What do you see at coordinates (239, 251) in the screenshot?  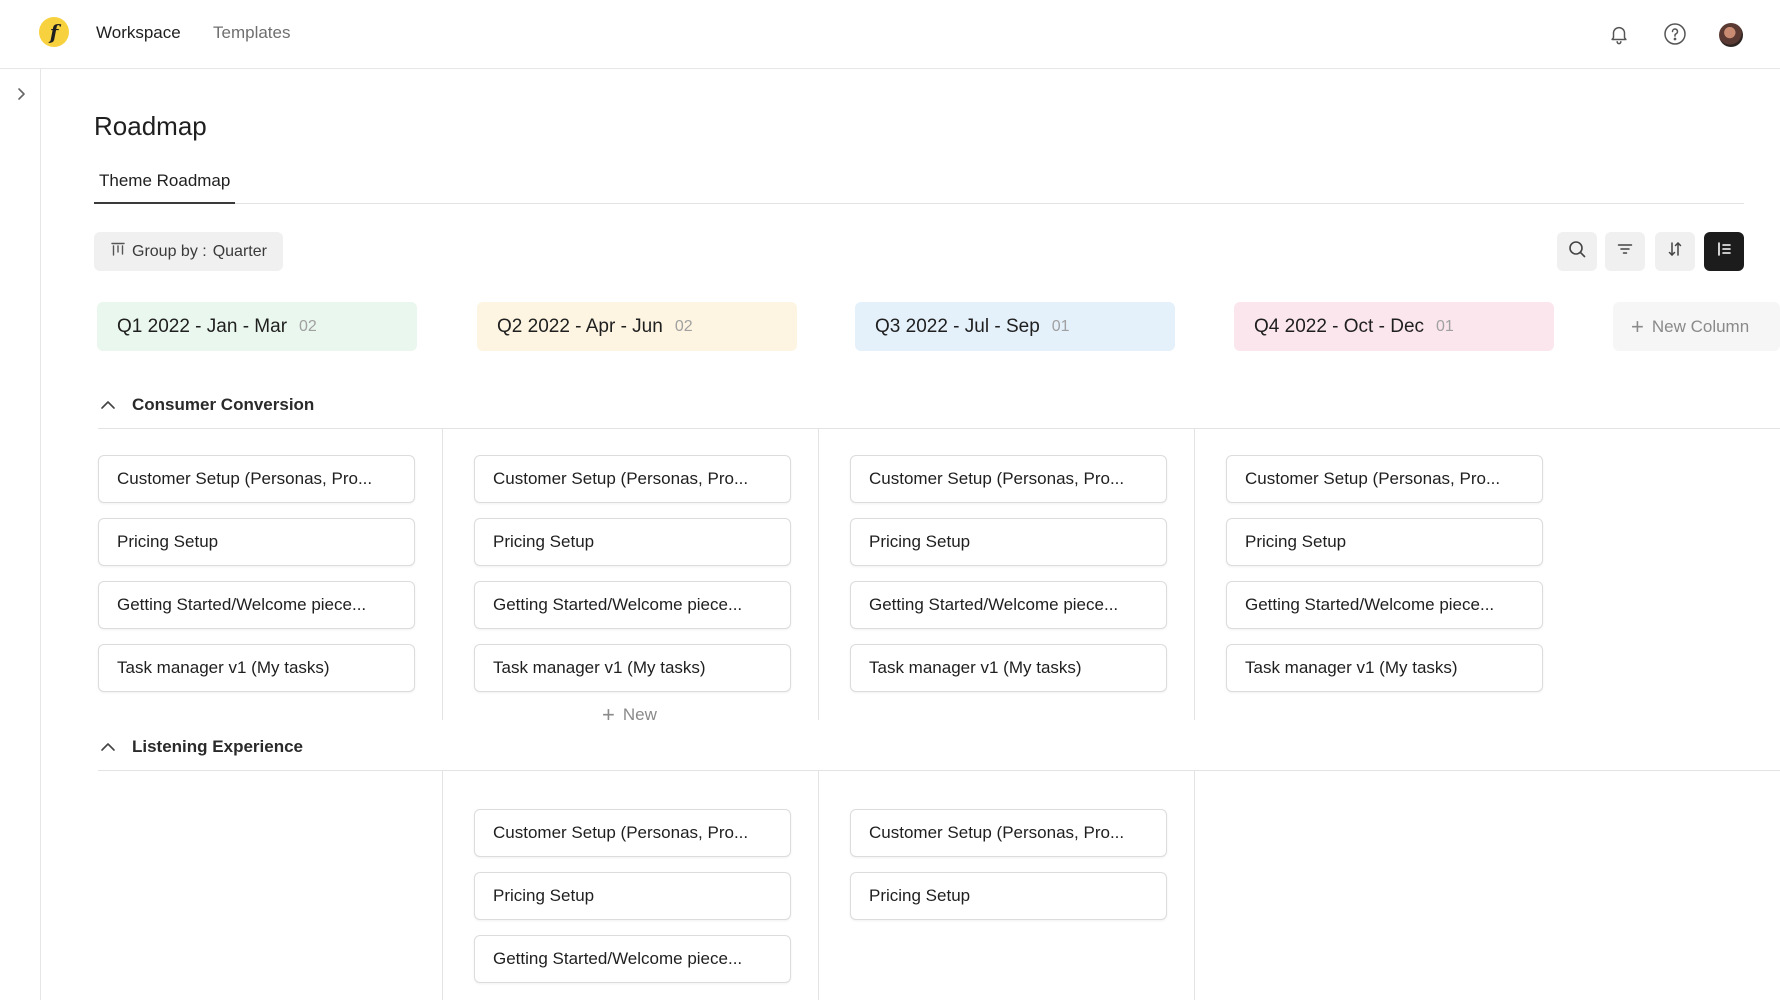 I see `group-by-value: Quarter` at bounding box center [239, 251].